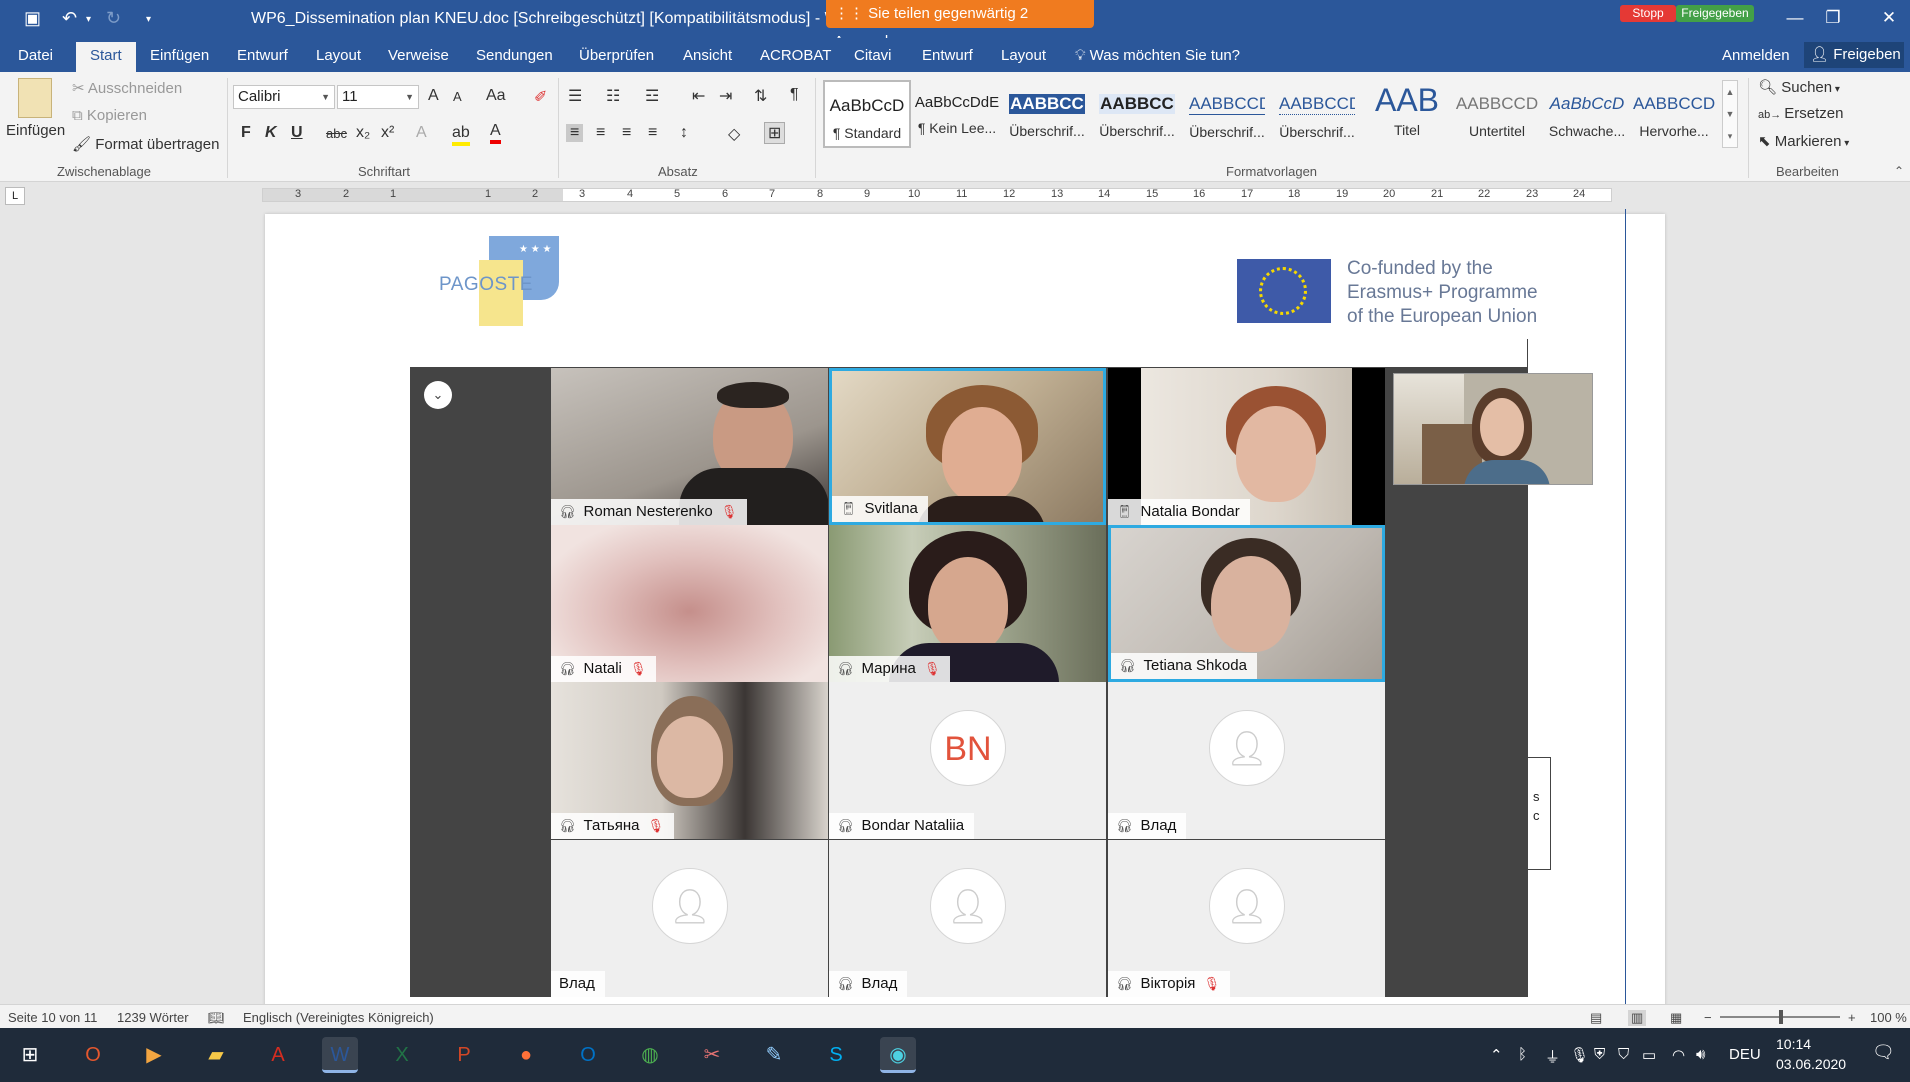 The width and height of the screenshot is (1910, 1082). Describe the element at coordinates (1579, 1055) in the screenshot. I see `mic-icon: 🎙︎` at that location.